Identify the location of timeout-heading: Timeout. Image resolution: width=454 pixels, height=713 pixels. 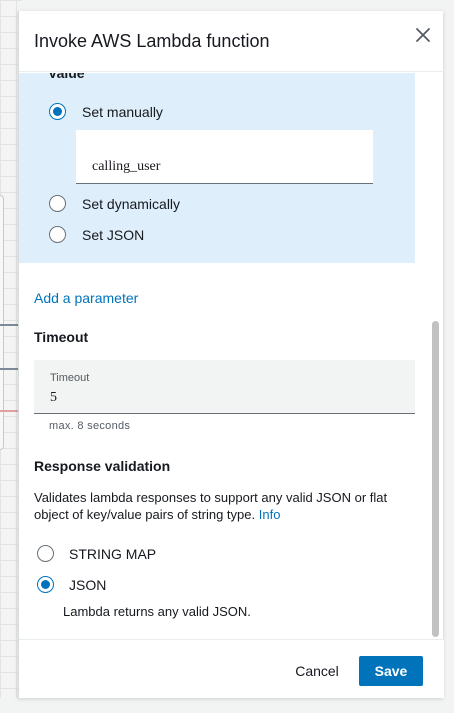
(61, 337).